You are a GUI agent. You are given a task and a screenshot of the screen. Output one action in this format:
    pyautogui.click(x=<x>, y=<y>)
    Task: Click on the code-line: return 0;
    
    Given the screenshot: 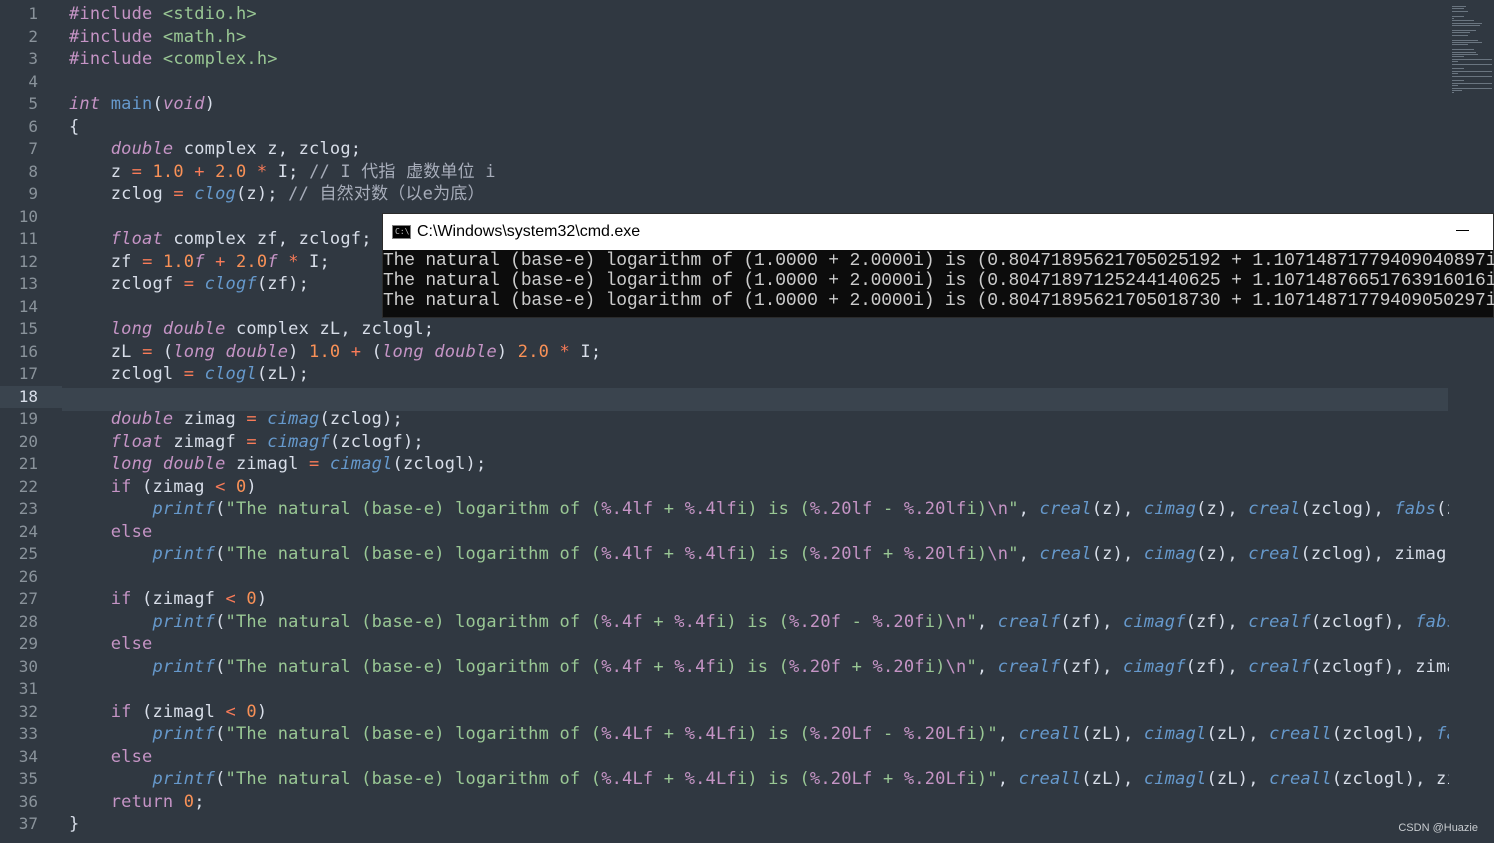 What is the action you would take?
    pyautogui.click(x=157, y=801)
    